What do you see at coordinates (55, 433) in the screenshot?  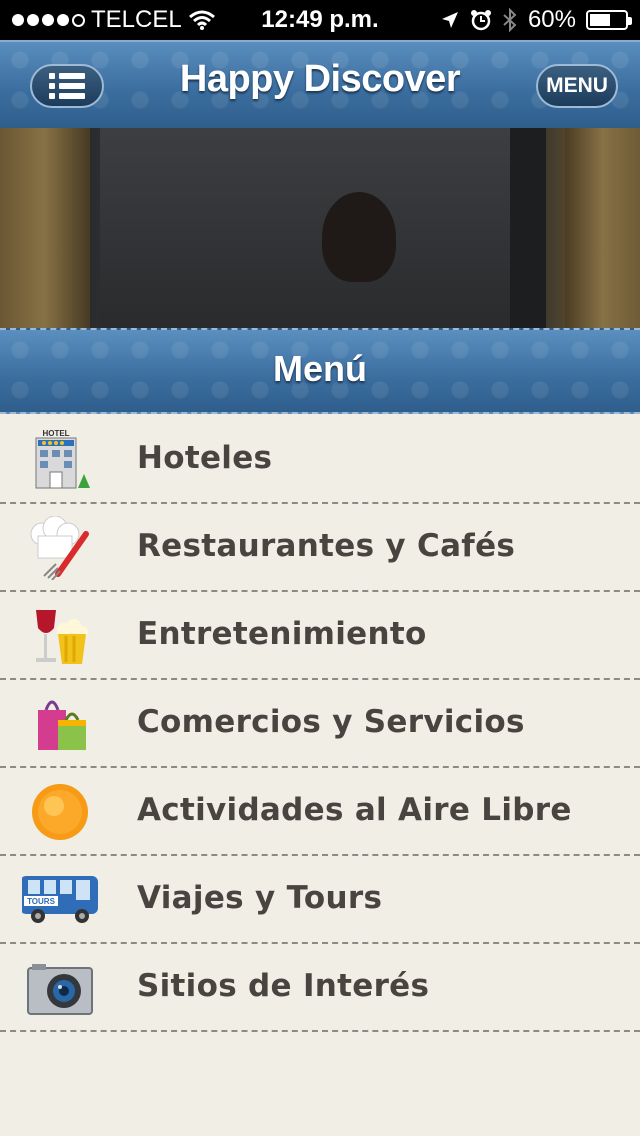 I see `hotel-sign-text: HOTEL` at bounding box center [55, 433].